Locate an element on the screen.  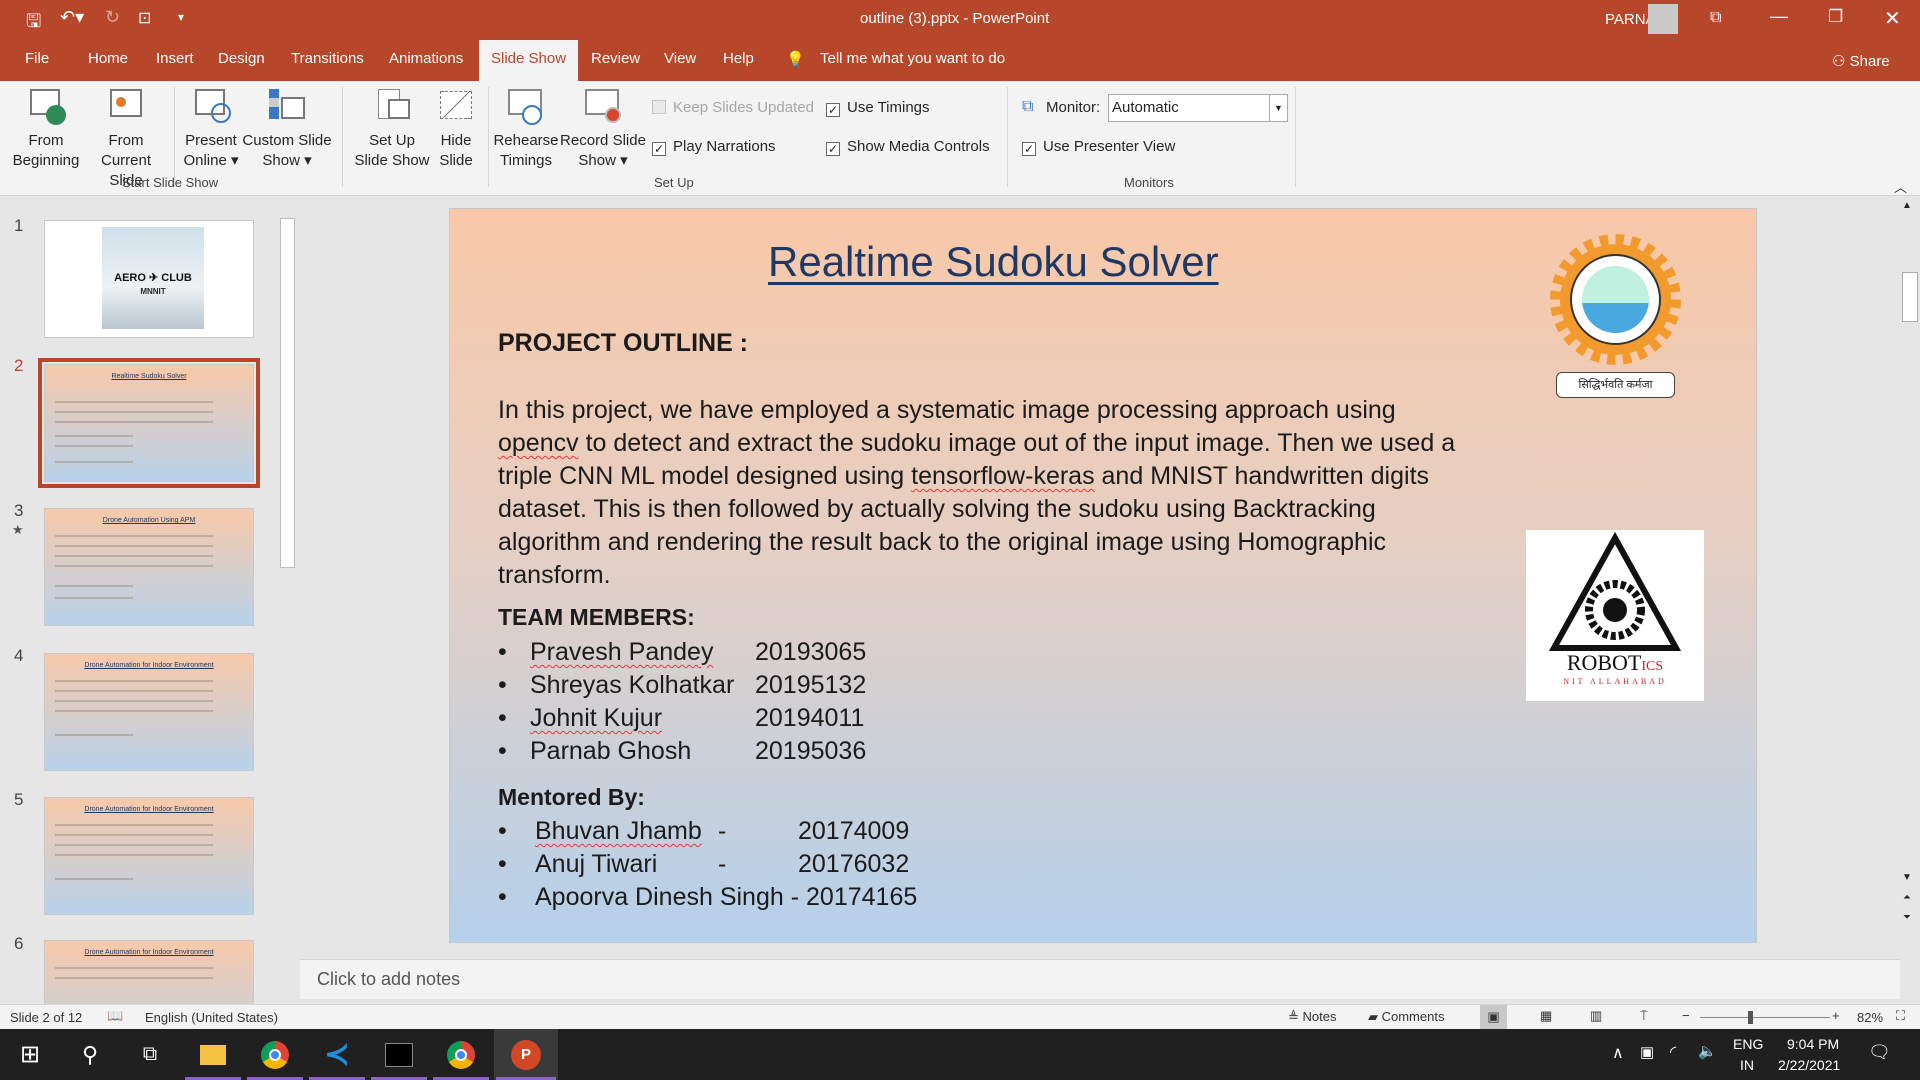
customize-toolbar-icon: ▾ is located at coordinates (181, 17).